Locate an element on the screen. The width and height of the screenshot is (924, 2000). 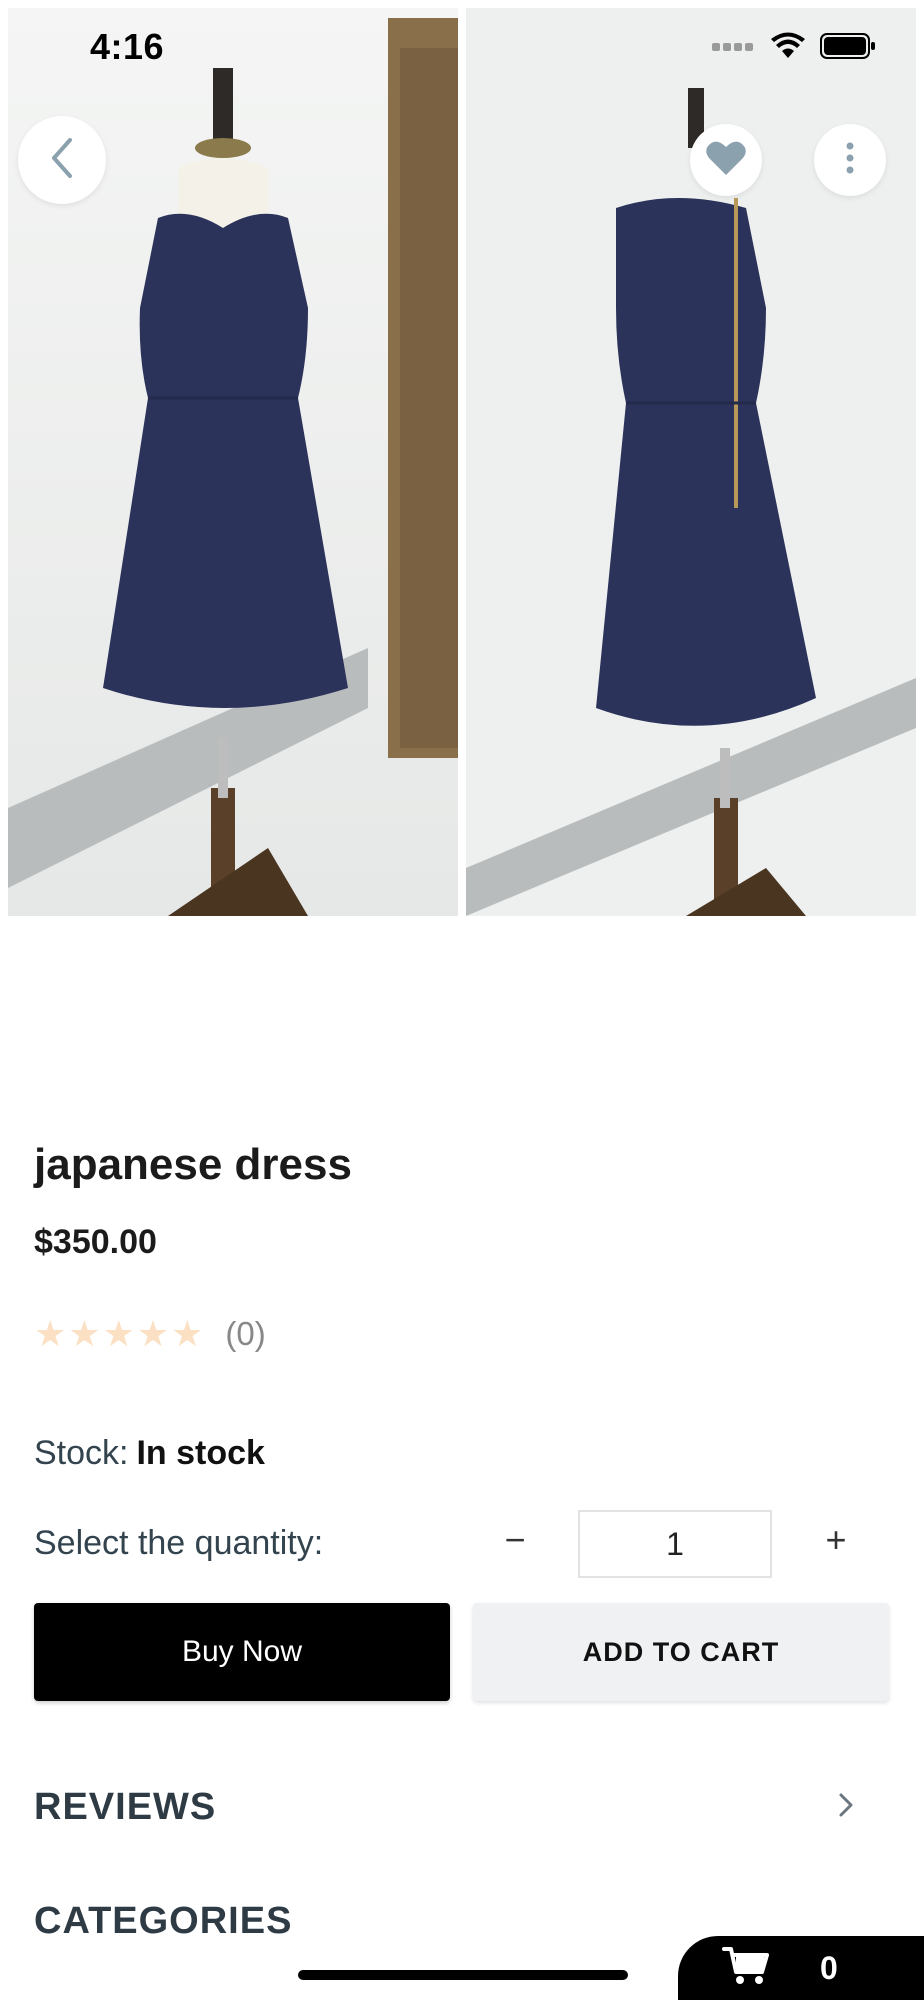
rating-count: (0) is located at coordinates (245, 1333).